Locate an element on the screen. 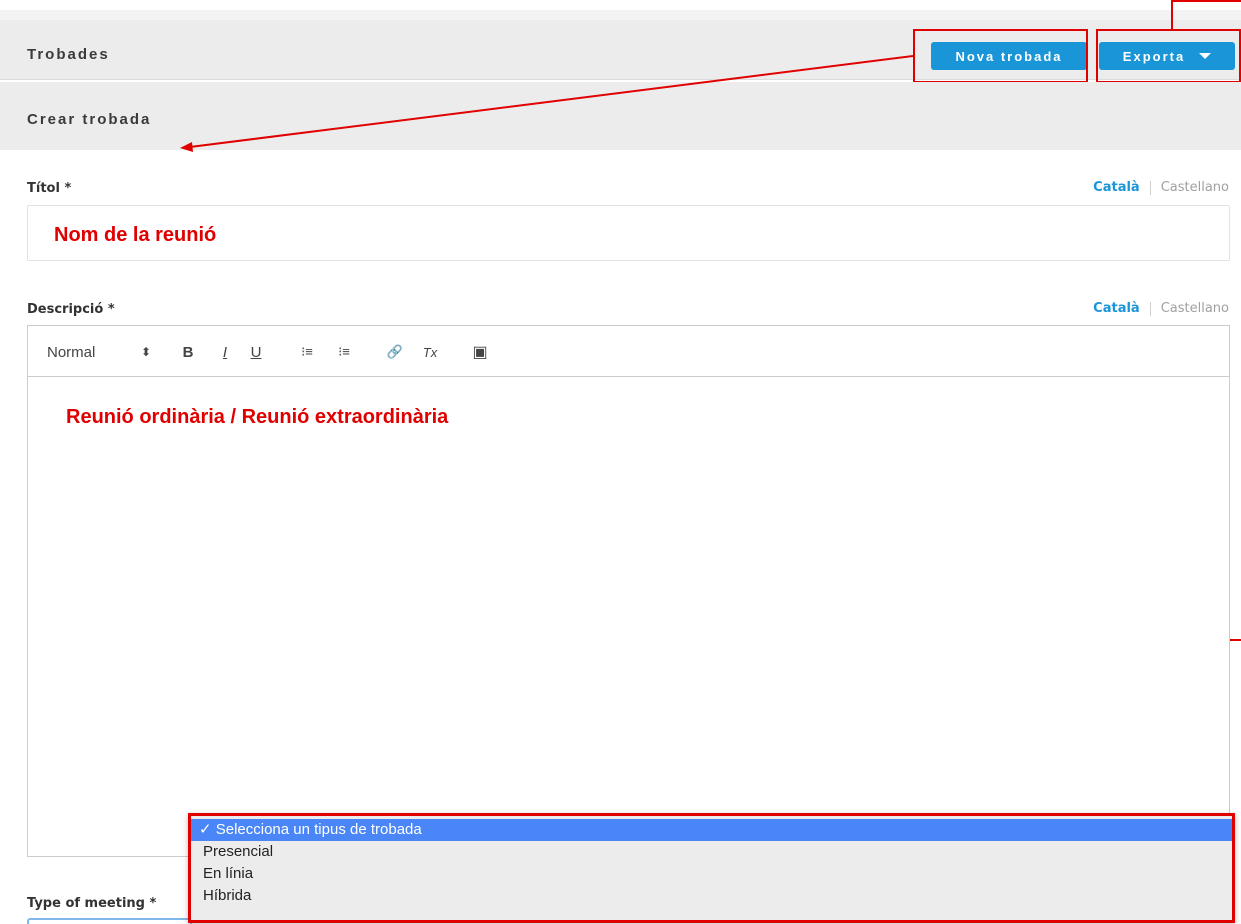 The width and height of the screenshot is (1241, 924). meeting-type-option: Híbrida is located at coordinates (711, 896).